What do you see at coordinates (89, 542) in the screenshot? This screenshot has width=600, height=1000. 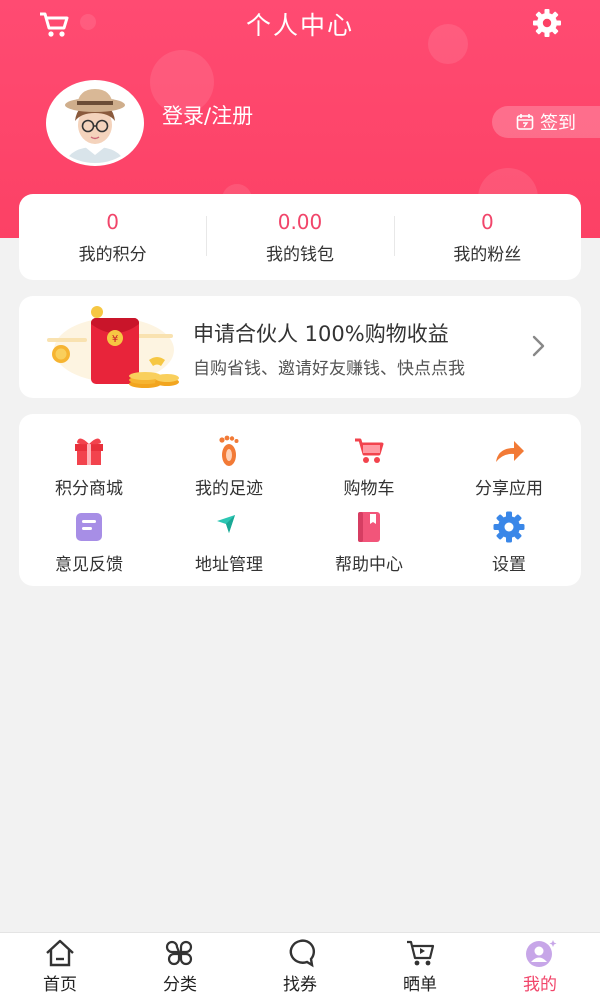 I see `menu-item-feedback: 意见反馈` at bounding box center [89, 542].